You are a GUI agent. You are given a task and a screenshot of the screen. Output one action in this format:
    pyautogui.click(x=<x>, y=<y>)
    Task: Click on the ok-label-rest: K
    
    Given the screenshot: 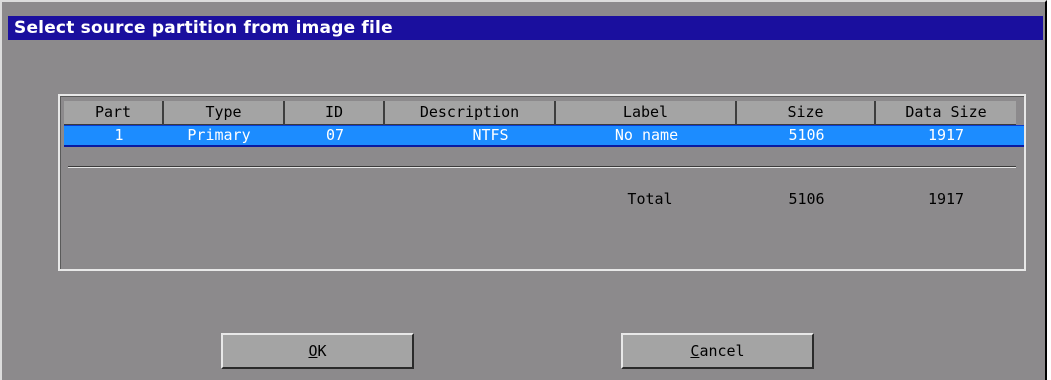 What is the action you would take?
    pyautogui.click(x=322, y=351)
    